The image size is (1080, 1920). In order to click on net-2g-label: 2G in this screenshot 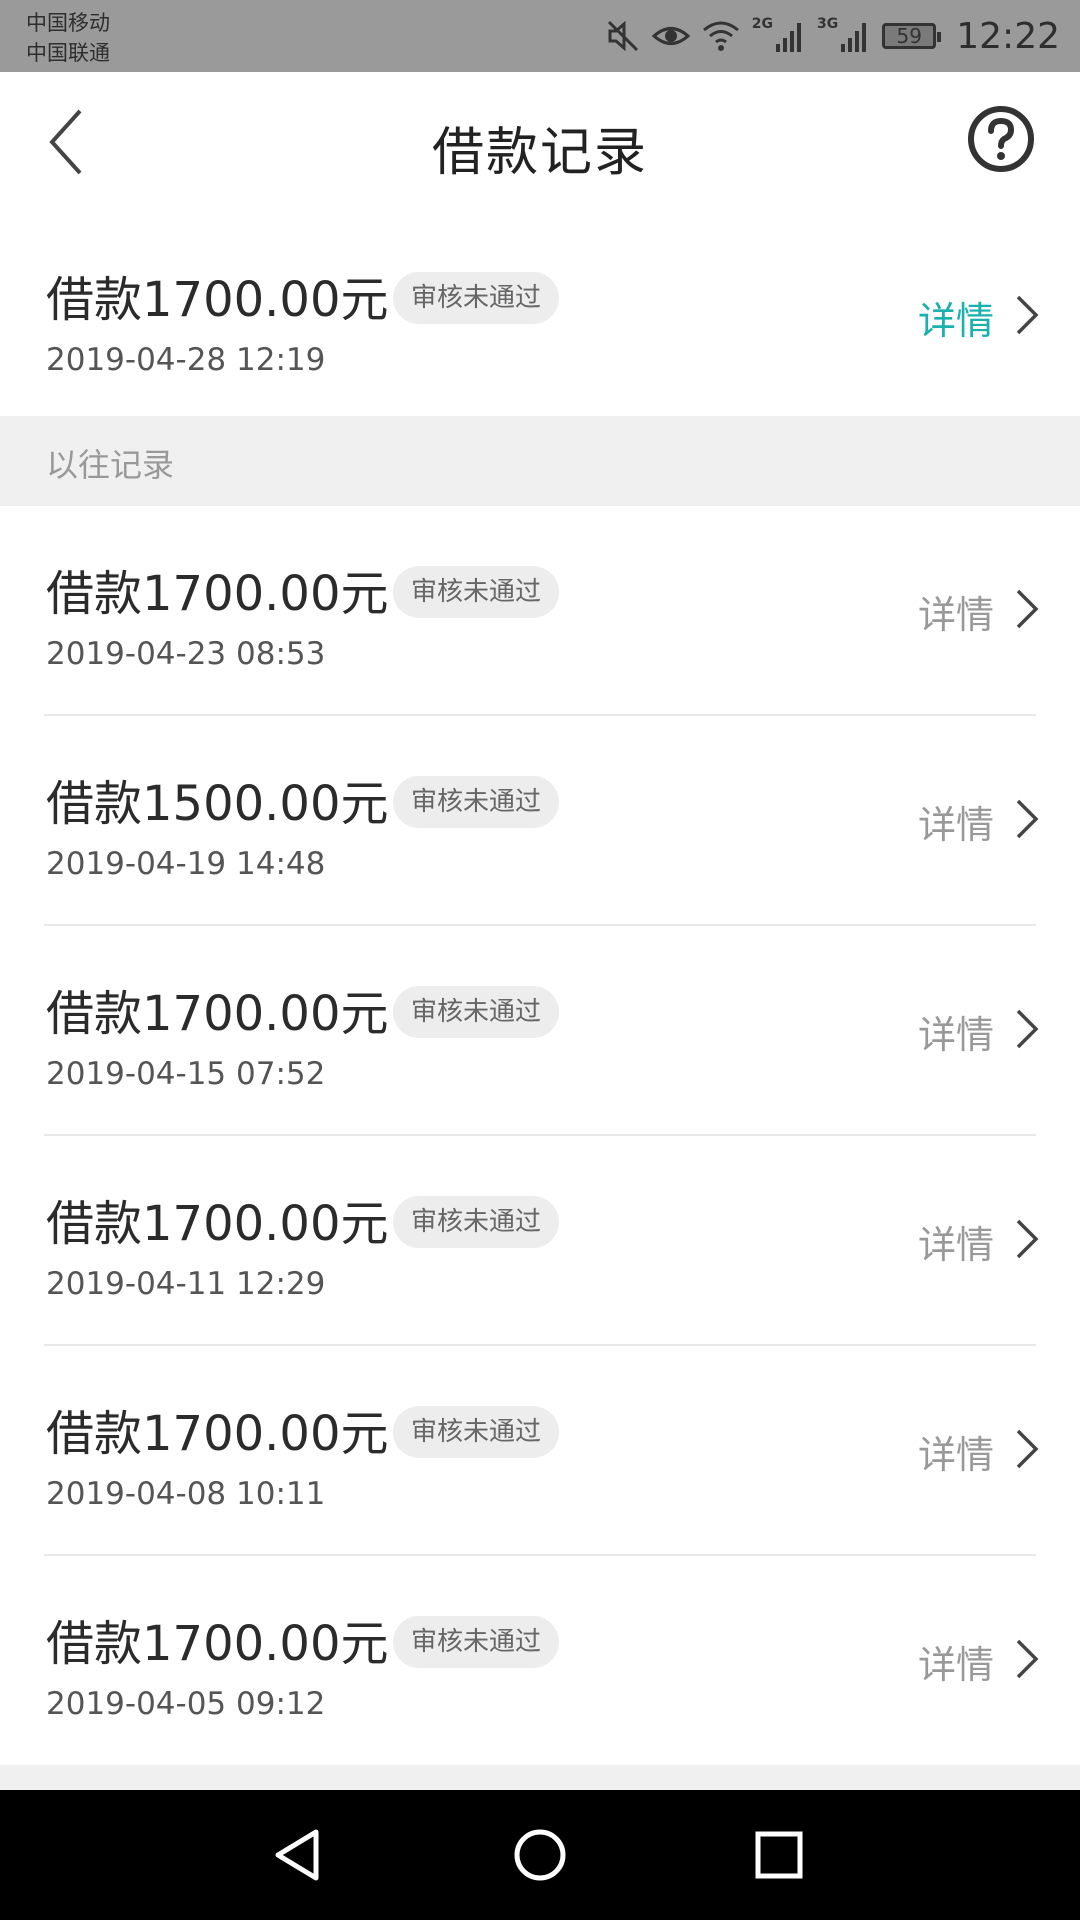, I will do `click(762, 24)`.